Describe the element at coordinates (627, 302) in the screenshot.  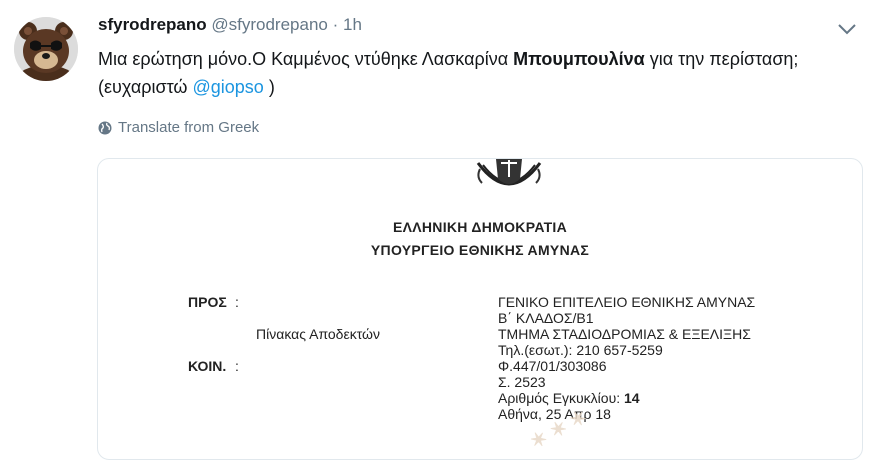
I see `doc-right-line: ΓΕΝΙΚΟ ΕΠΙΤΕΛΕΙΟ ΕΘΝΙΚΗΣ ΑΜΥΝΑΣ` at that location.